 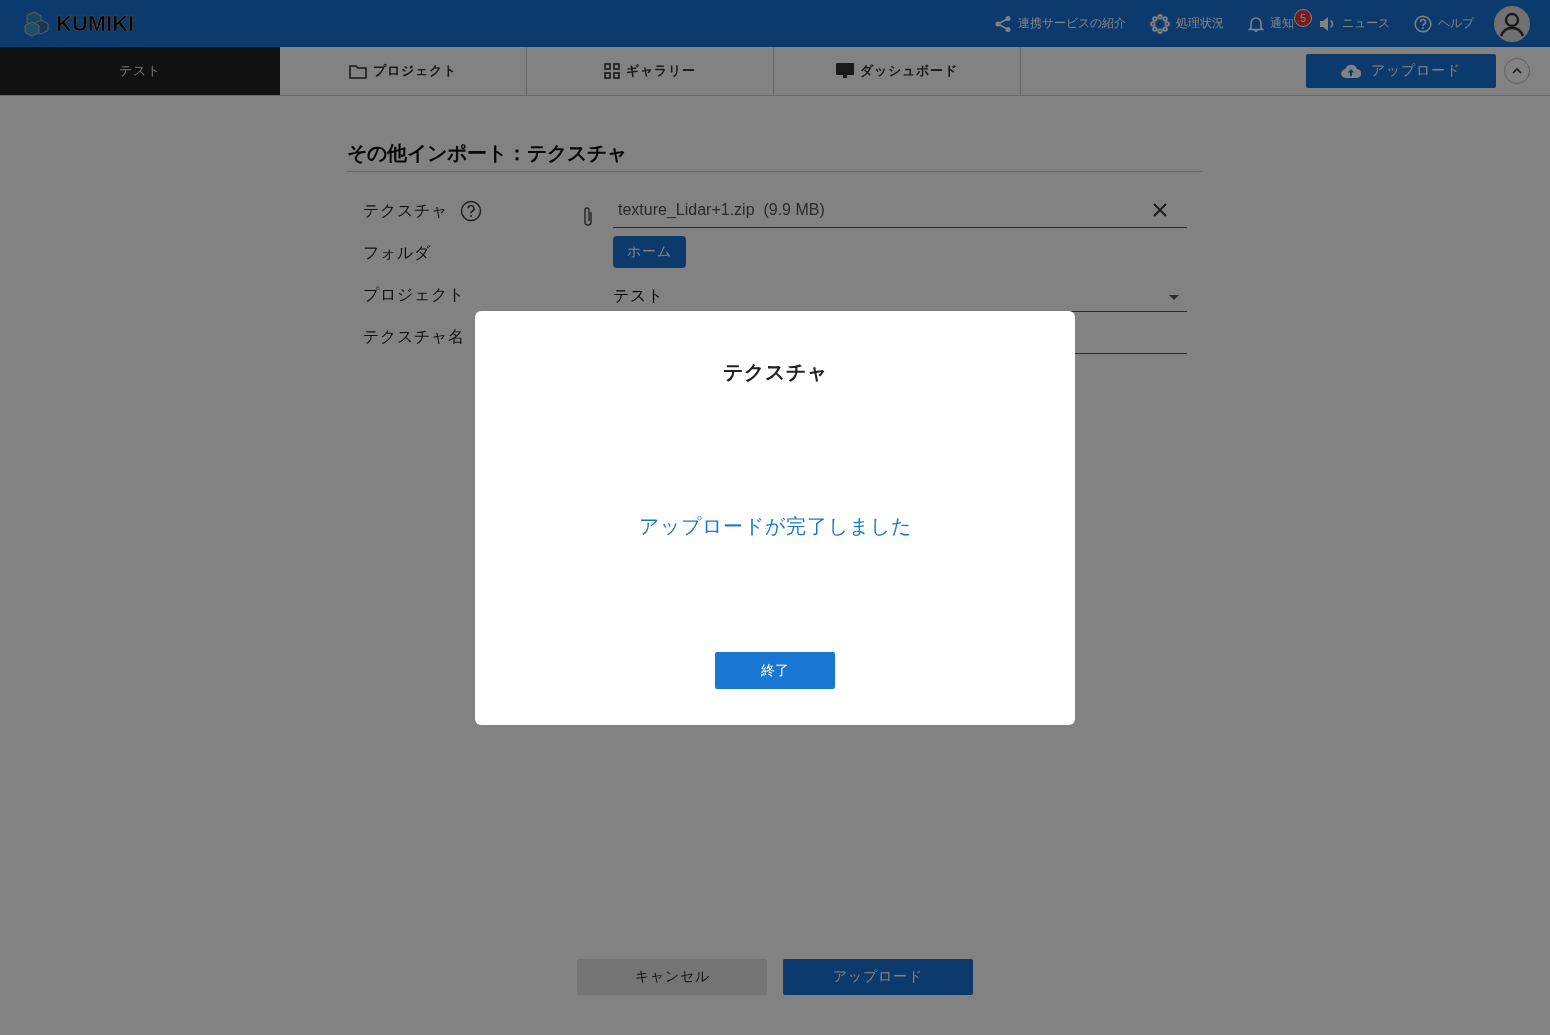 I want to click on field-label: プロジェクト, so click(x=414, y=295).